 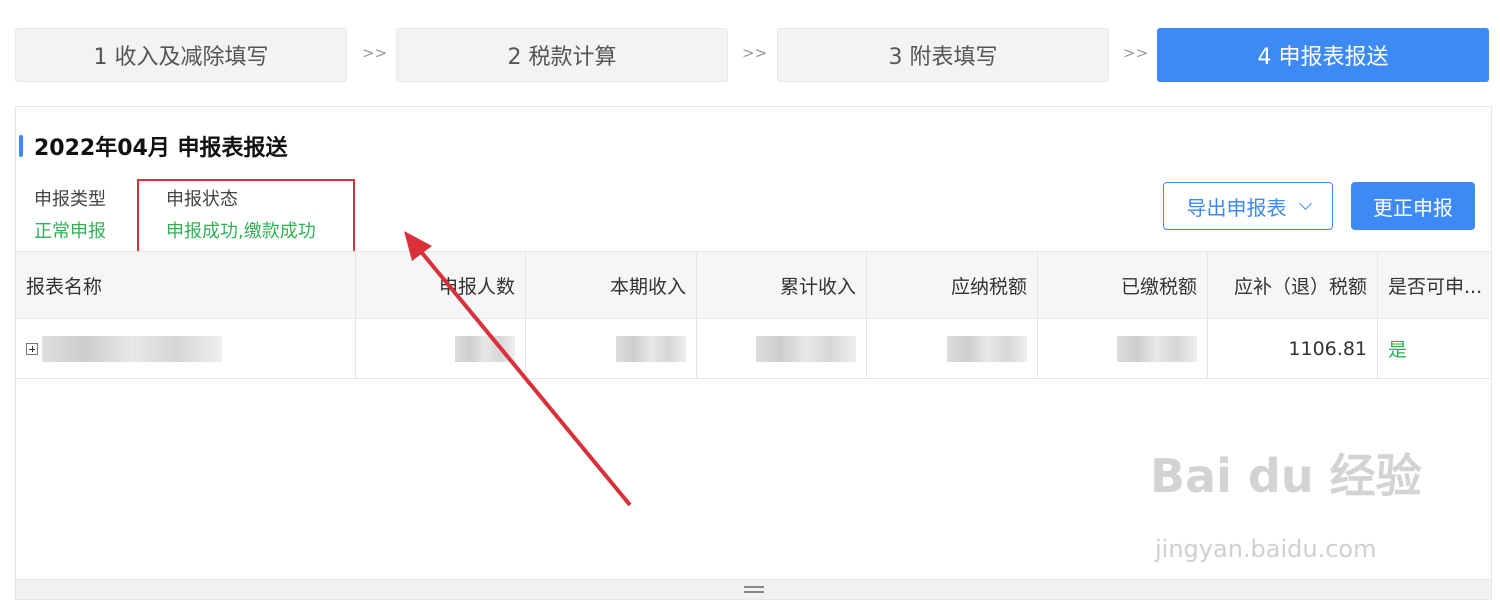 I want to click on col-total-income: 累计收入, so click(x=782, y=285).